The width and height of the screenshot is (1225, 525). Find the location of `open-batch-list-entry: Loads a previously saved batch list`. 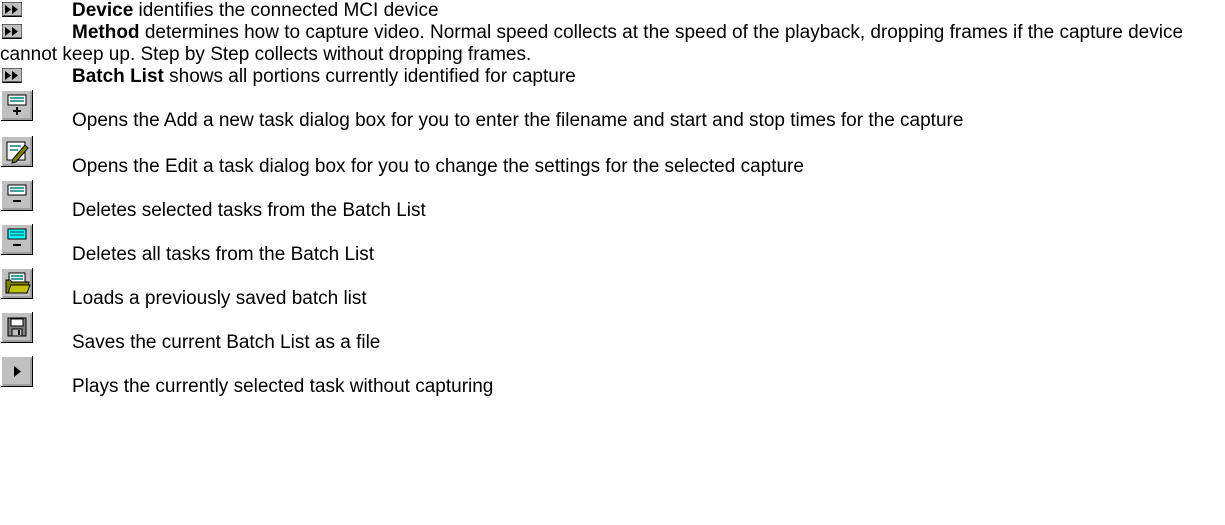

open-batch-list-entry: Loads a previously saved batch list is located at coordinates (612, 290).